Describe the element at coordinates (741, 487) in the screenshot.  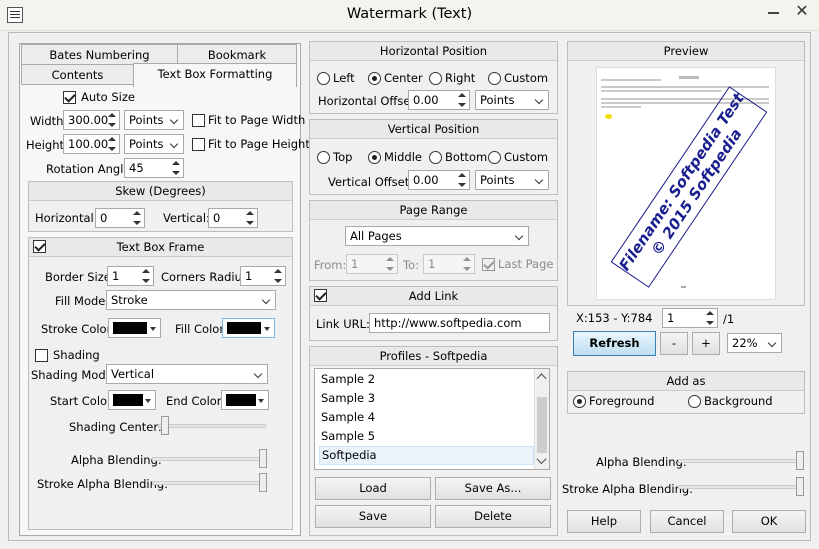
I see `preview-stroke-alpha-slider` at that location.